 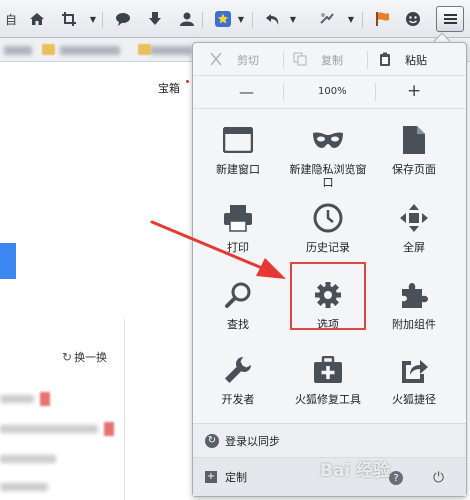 What do you see at coordinates (235, 19) in the screenshot?
I see `browser-toolbar: 自 ▼ ▼ ▼ ▼` at bounding box center [235, 19].